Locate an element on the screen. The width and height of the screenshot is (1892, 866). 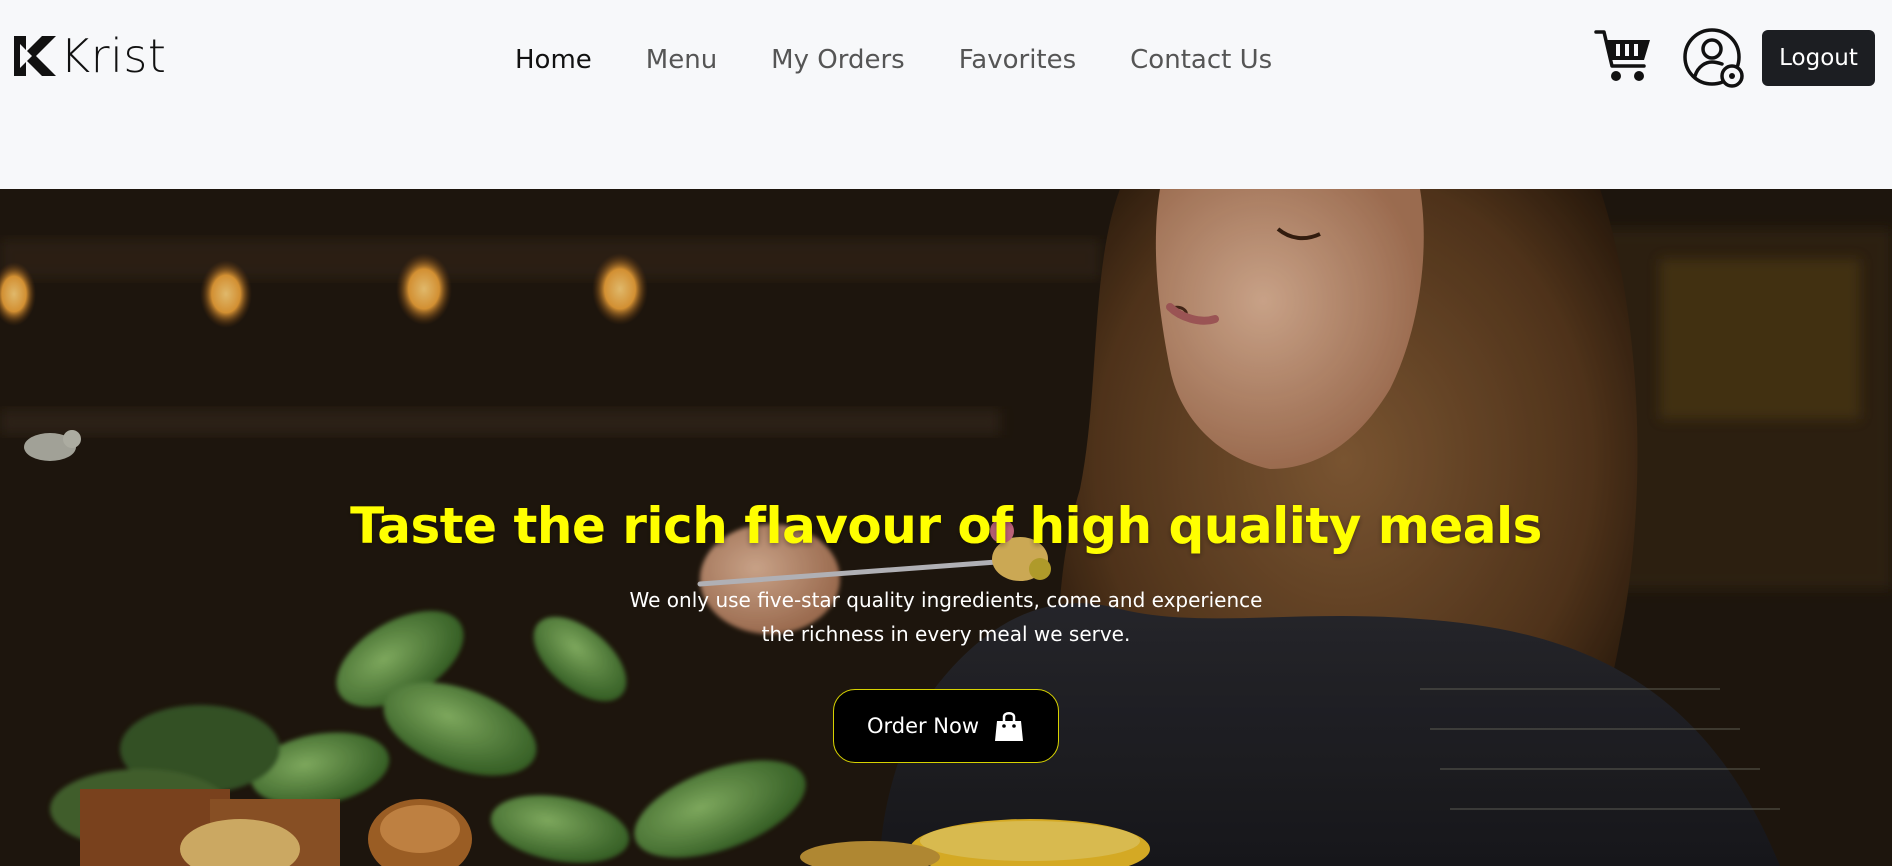
order-now-button: Order Now is located at coordinates (946, 726).